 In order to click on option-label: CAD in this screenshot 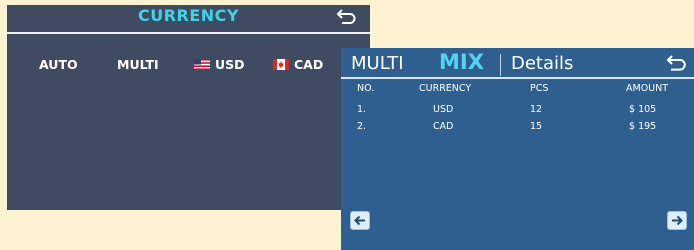, I will do `click(309, 64)`.